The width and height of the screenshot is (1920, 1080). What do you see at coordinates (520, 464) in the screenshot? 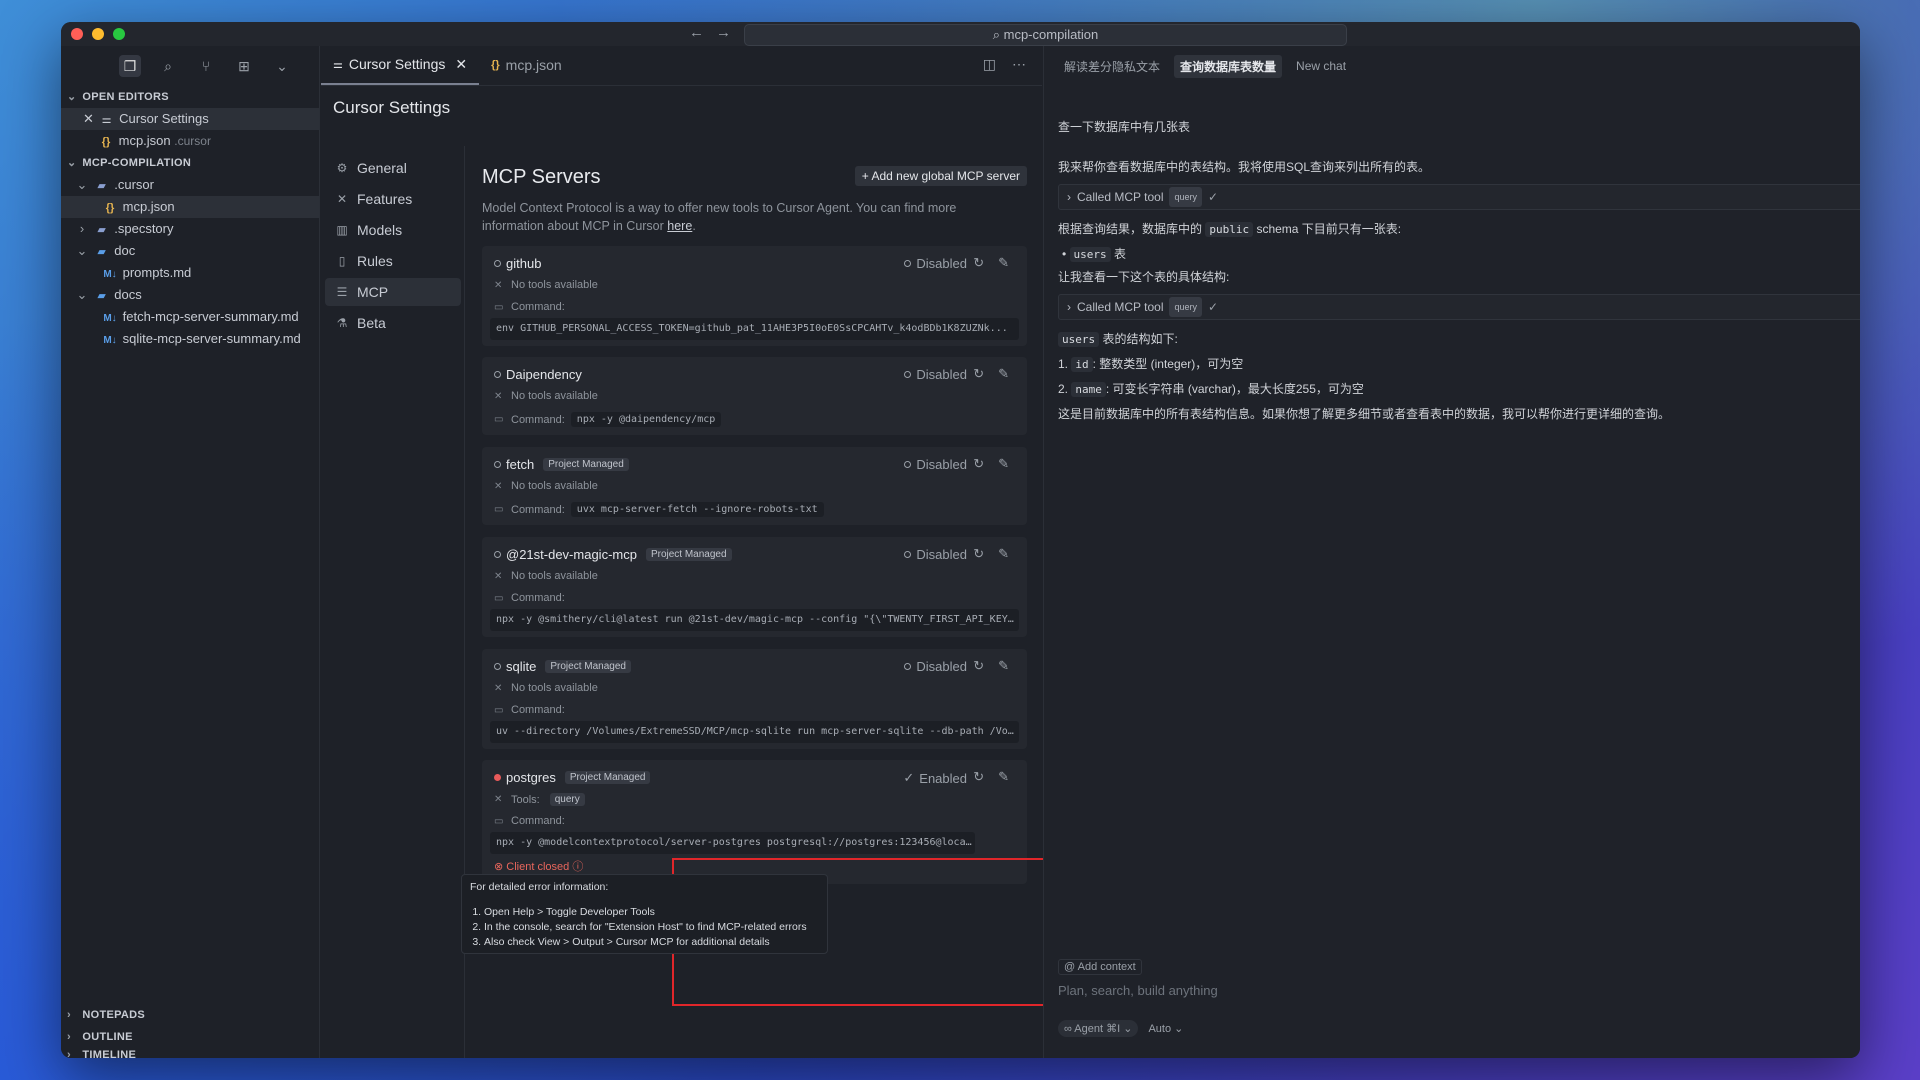
I see `server-name: fetch` at bounding box center [520, 464].